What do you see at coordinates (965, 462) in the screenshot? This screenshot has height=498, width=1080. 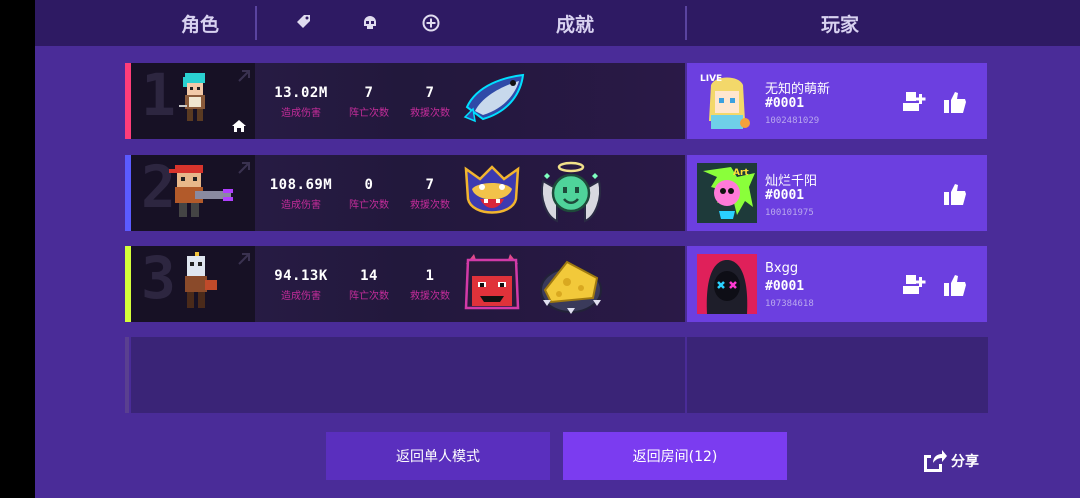 I see `share-label: 分享` at bounding box center [965, 462].